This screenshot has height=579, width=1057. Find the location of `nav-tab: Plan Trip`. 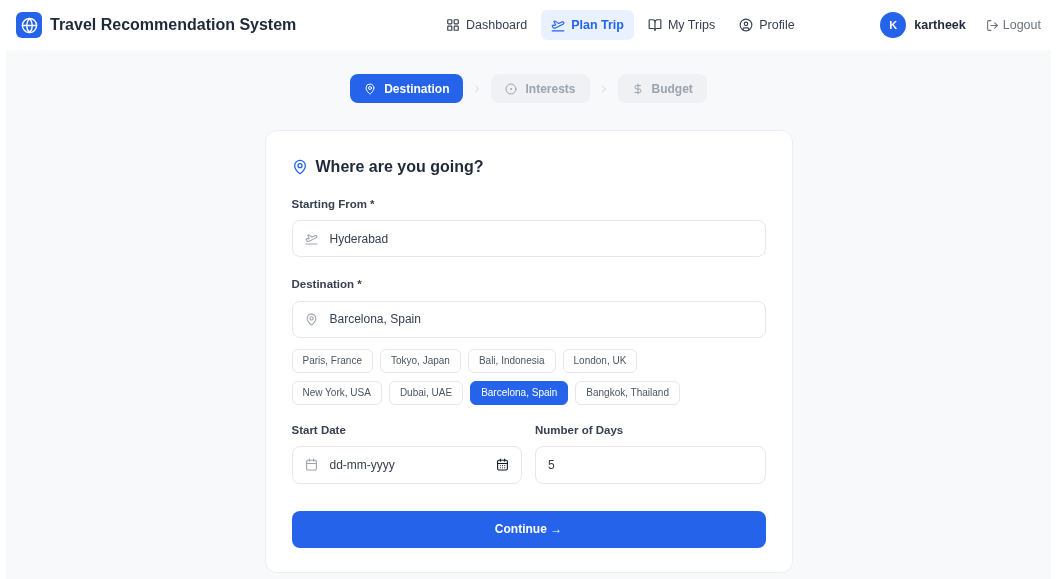

nav-tab: Plan Trip is located at coordinates (587, 25).